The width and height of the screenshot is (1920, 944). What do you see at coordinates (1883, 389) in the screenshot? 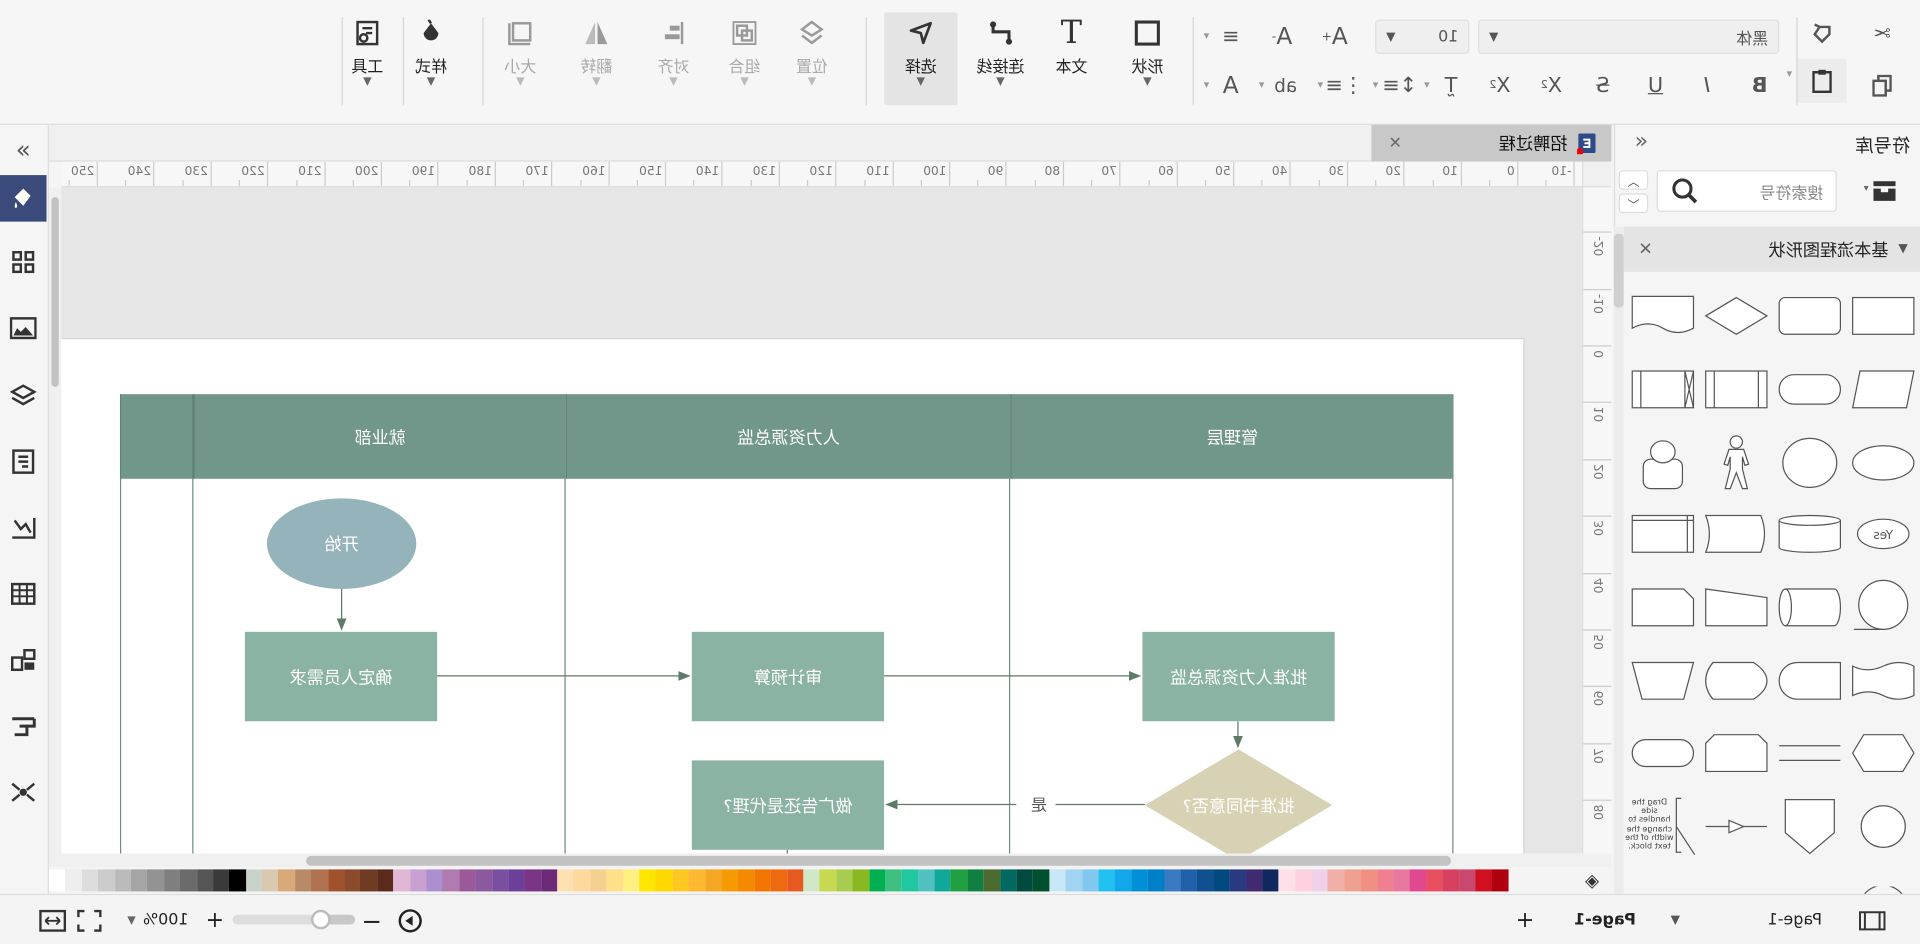
I see `data-shape` at bounding box center [1883, 389].